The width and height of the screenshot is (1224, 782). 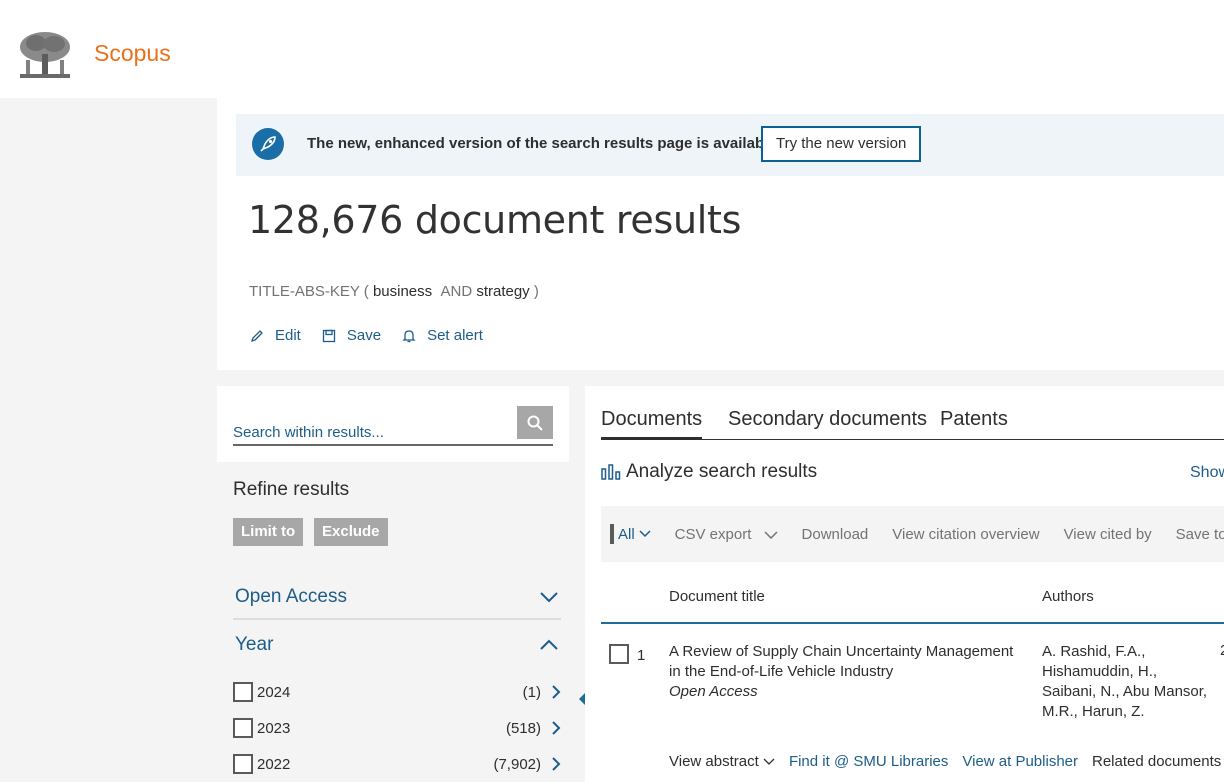 I want to click on column-document-title: Document title, so click(x=717, y=596).